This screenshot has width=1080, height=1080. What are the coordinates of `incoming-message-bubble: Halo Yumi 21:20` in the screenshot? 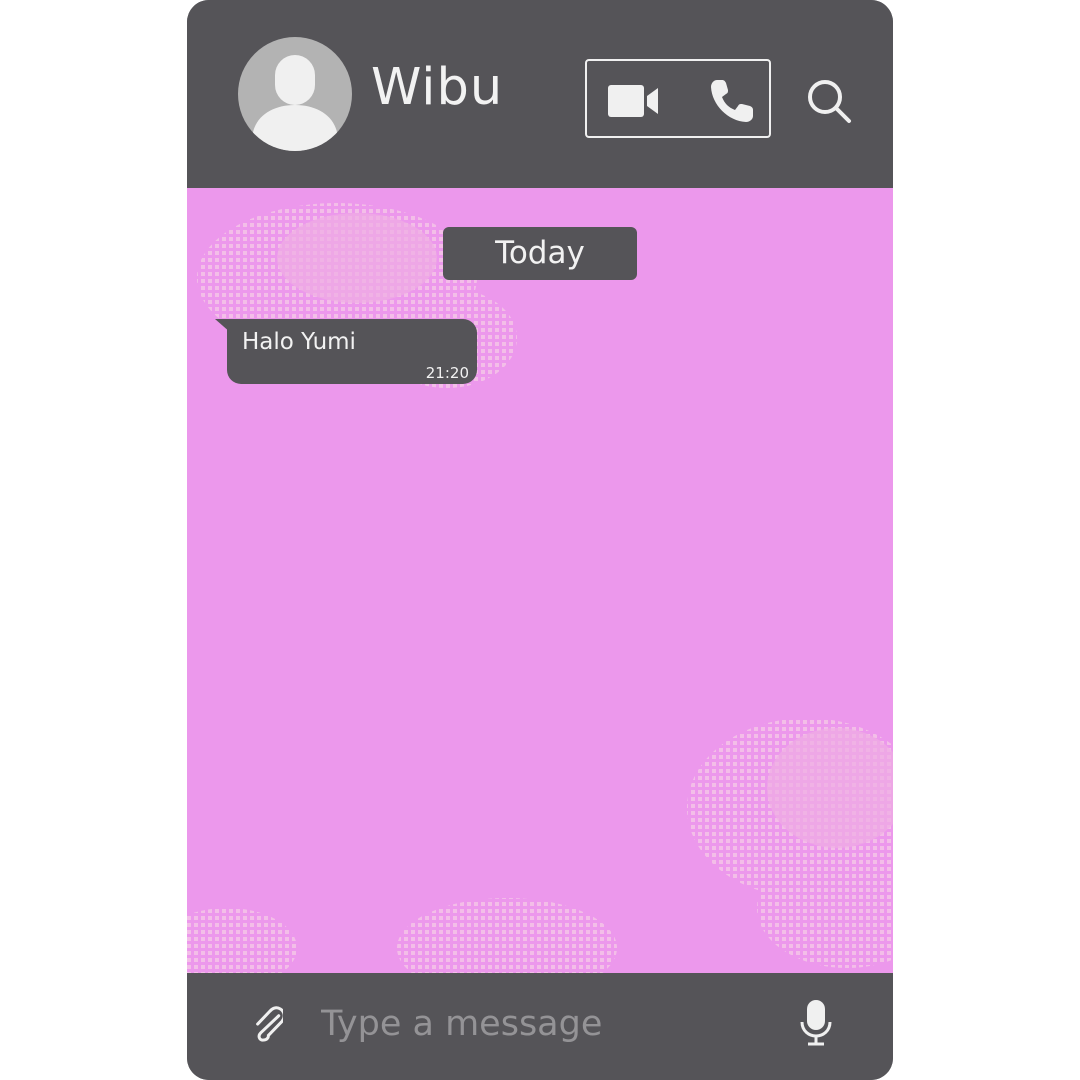 It's located at (346, 351).